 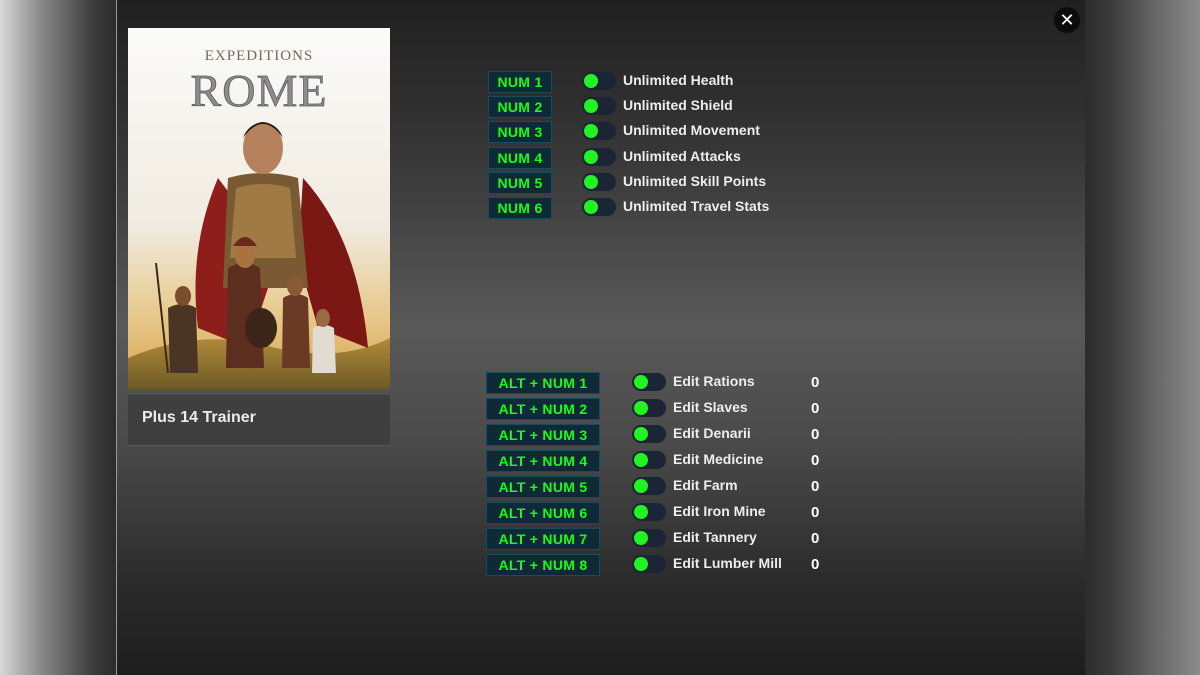 I want to click on cheat-row: NUM 5 Unlimited Skill Points, so click(x=648, y=182).